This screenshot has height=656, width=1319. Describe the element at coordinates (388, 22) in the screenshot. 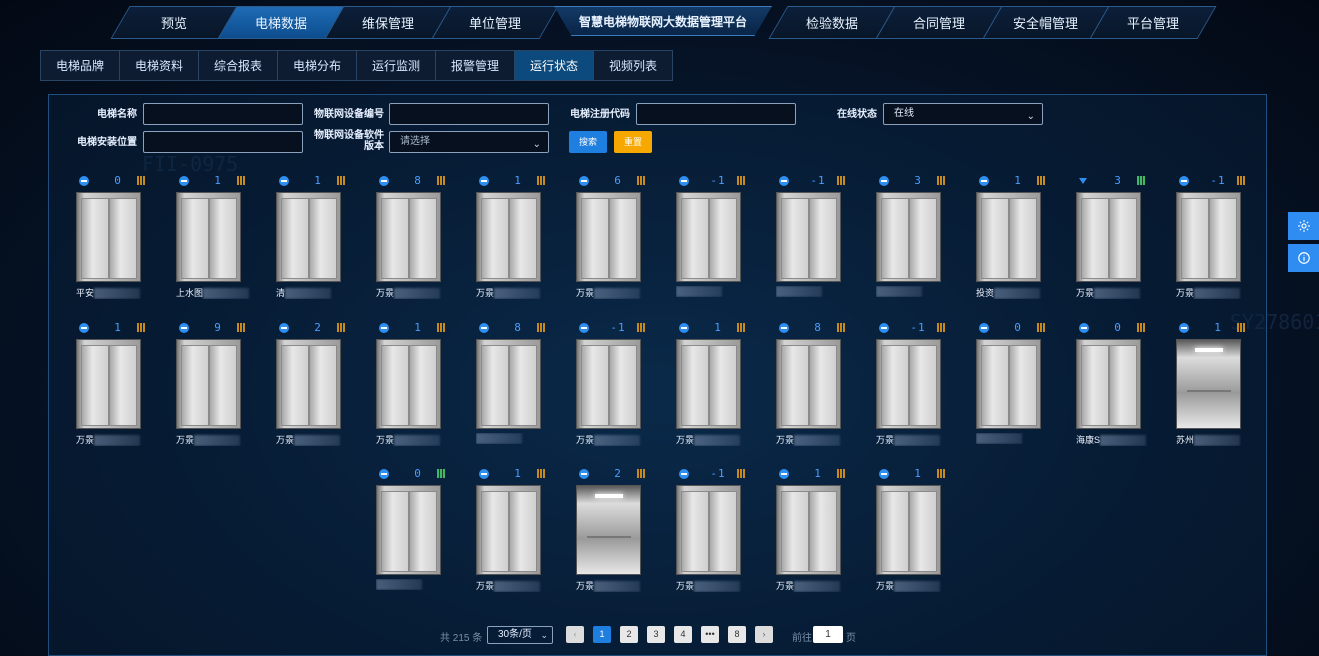

I see `nav-tab-maintenance: 维保管理` at that location.